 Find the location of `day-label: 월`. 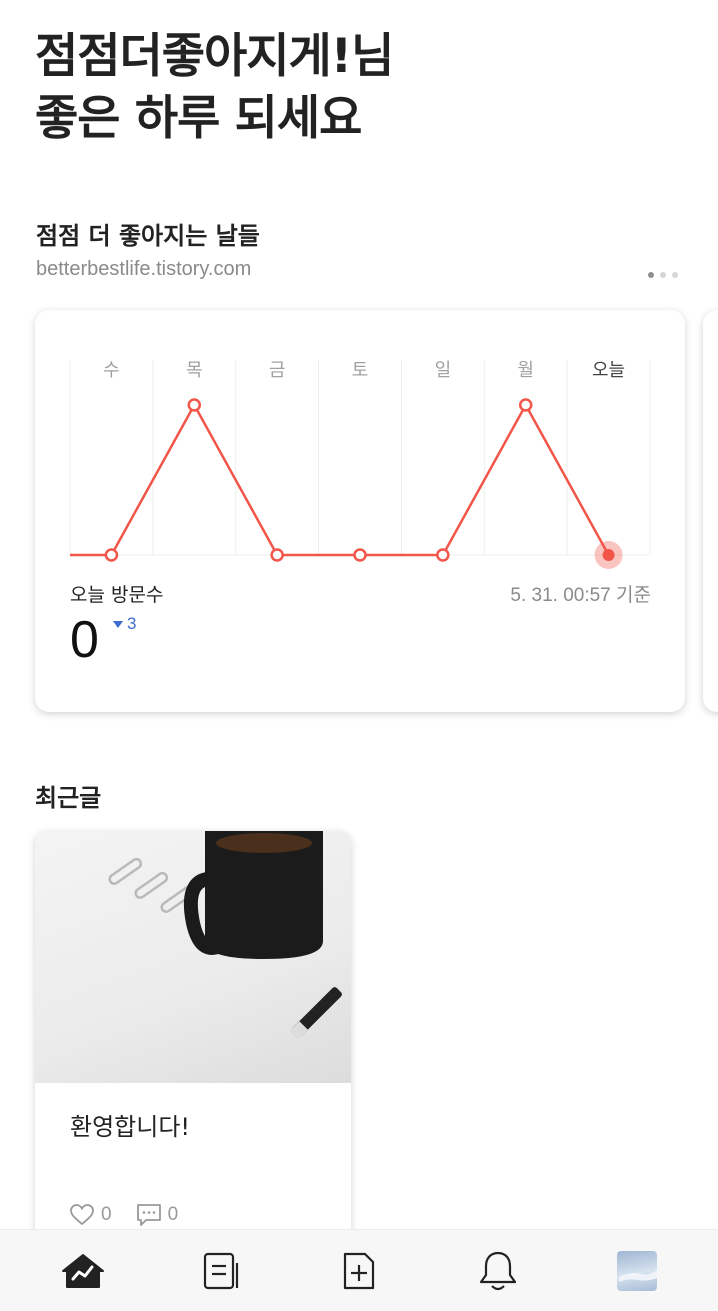

day-label: 월 is located at coordinates (525, 370).